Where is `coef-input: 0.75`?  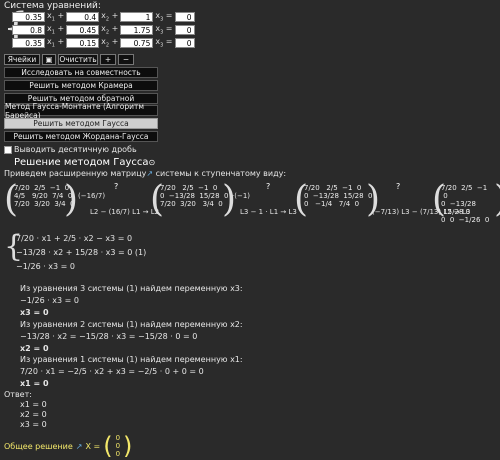
coef-input: 0.75 is located at coordinates (137, 43).